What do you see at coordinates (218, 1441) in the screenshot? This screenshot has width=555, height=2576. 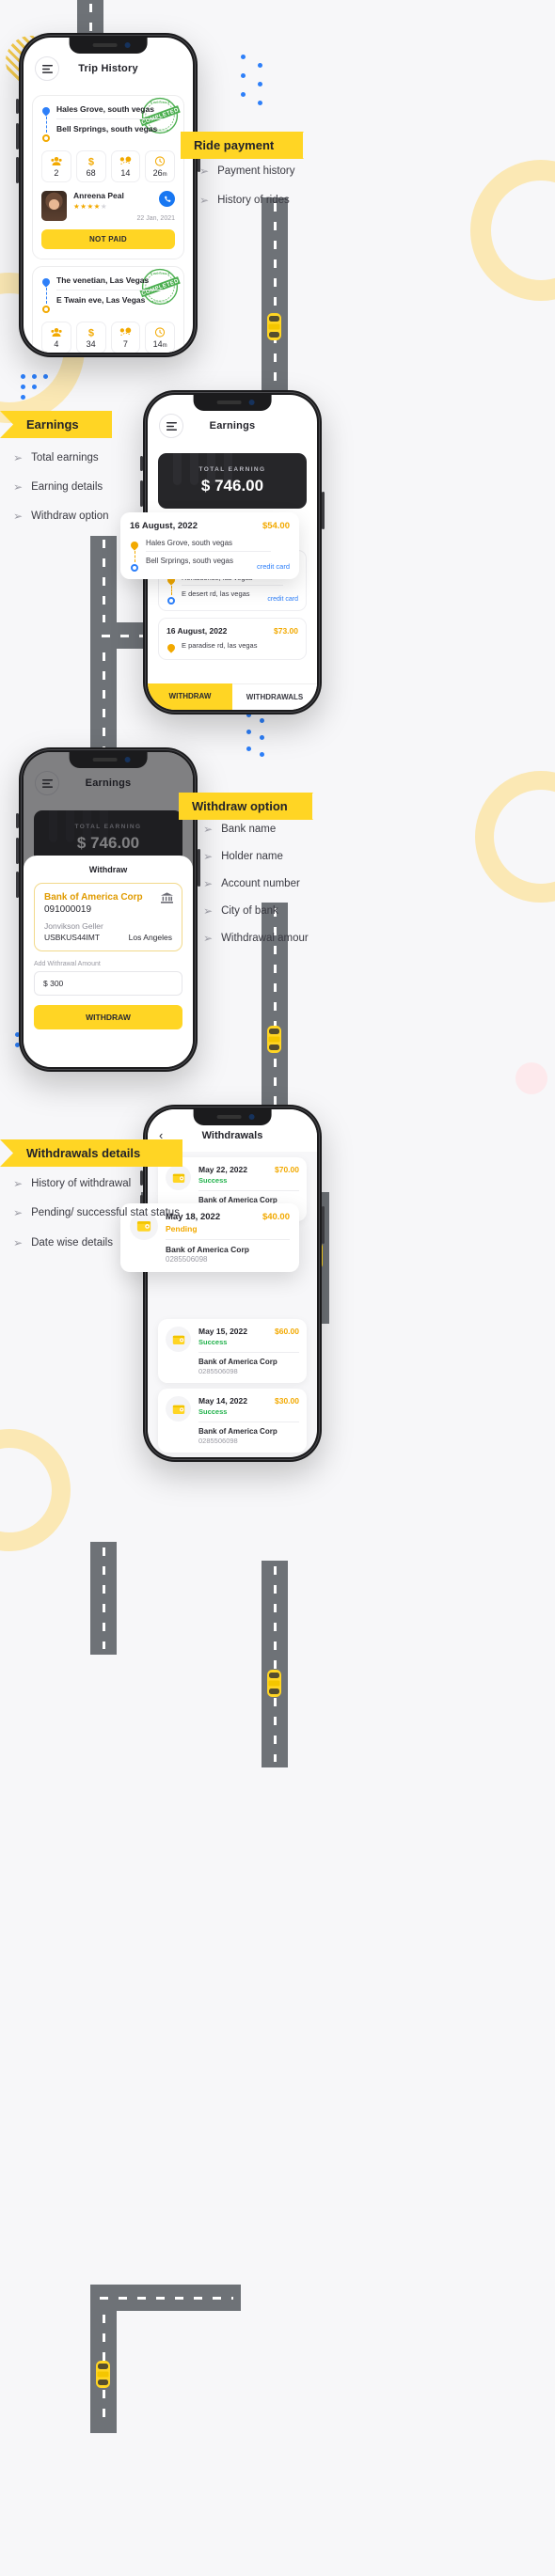 I see `account-number: 0285506098` at bounding box center [218, 1441].